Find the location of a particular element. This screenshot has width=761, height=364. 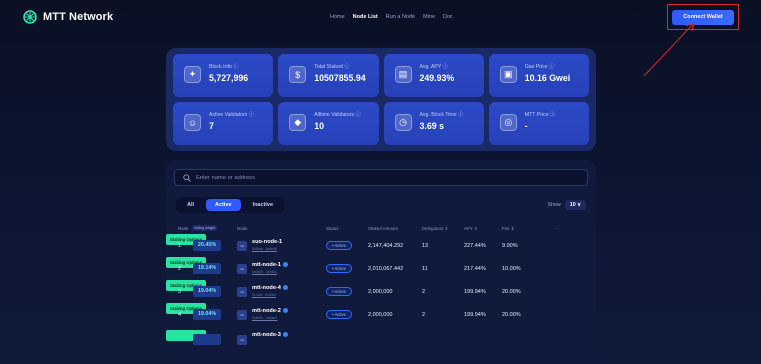

stat-value: 5,727,996 is located at coordinates (229, 78).